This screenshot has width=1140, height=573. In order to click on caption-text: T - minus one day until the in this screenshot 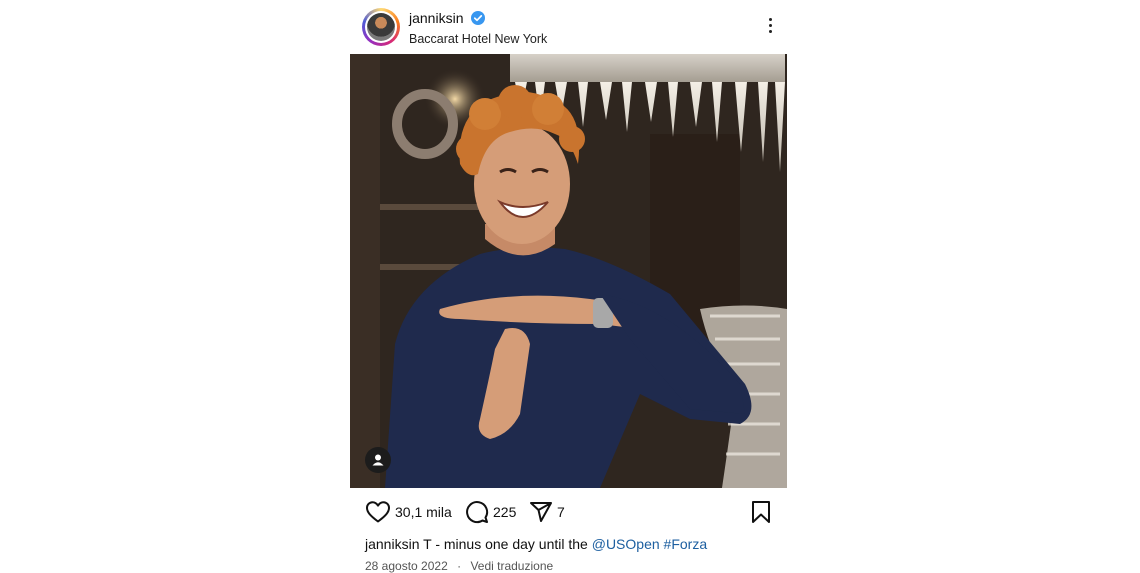, I will do `click(505, 544)`.